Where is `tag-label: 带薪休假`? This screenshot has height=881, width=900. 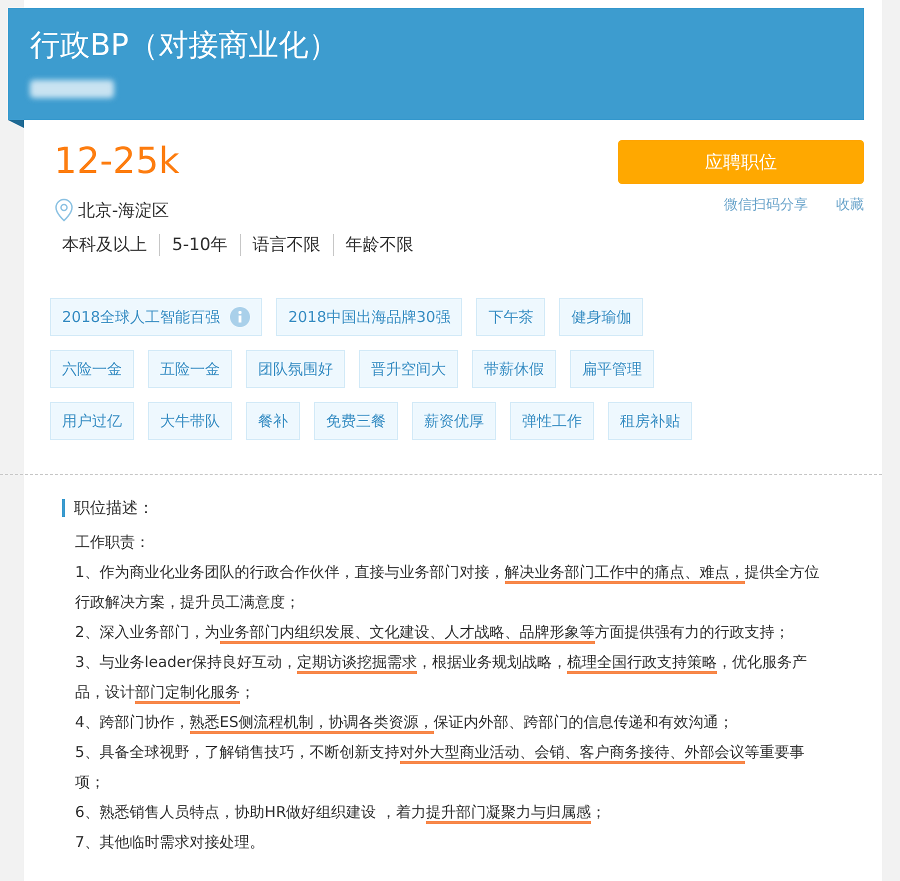 tag-label: 带薪休假 is located at coordinates (514, 369).